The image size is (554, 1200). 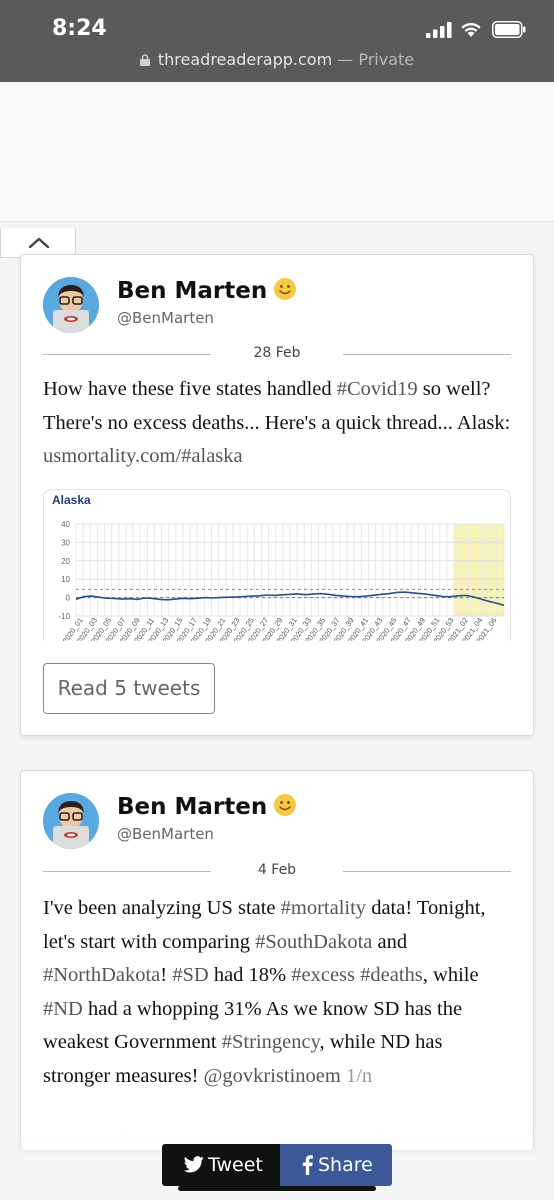 I want to click on hashtag-link: #deaths, so click(x=391, y=975).